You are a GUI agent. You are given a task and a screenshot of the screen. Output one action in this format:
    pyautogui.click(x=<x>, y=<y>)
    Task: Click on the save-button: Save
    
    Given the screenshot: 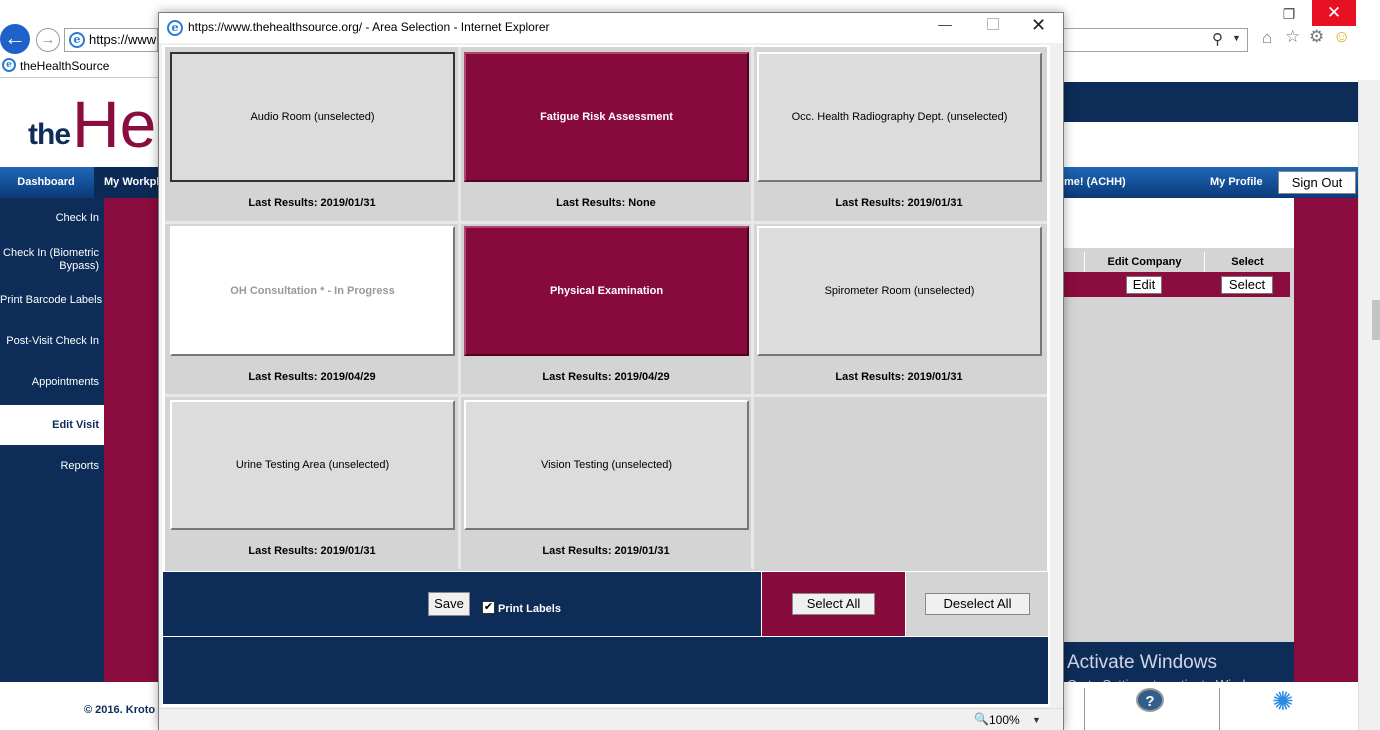 What is the action you would take?
    pyautogui.click(x=449, y=604)
    